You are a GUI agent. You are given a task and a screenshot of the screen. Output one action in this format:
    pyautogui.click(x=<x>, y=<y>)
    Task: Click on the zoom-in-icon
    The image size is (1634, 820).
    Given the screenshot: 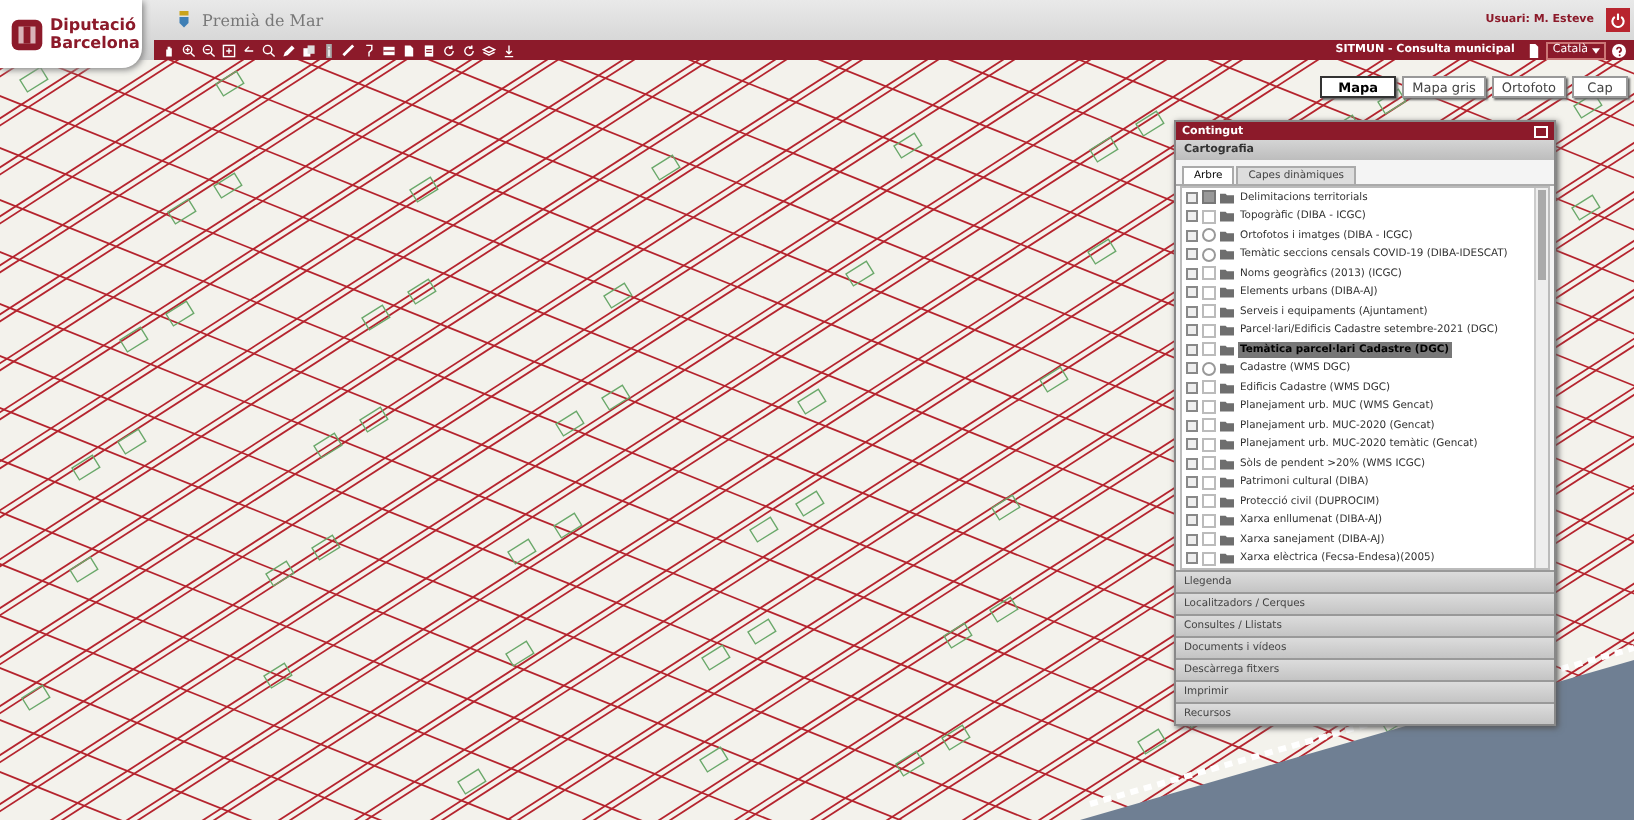 What is the action you would take?
    pyautogui.click(x=189, y=50)
    